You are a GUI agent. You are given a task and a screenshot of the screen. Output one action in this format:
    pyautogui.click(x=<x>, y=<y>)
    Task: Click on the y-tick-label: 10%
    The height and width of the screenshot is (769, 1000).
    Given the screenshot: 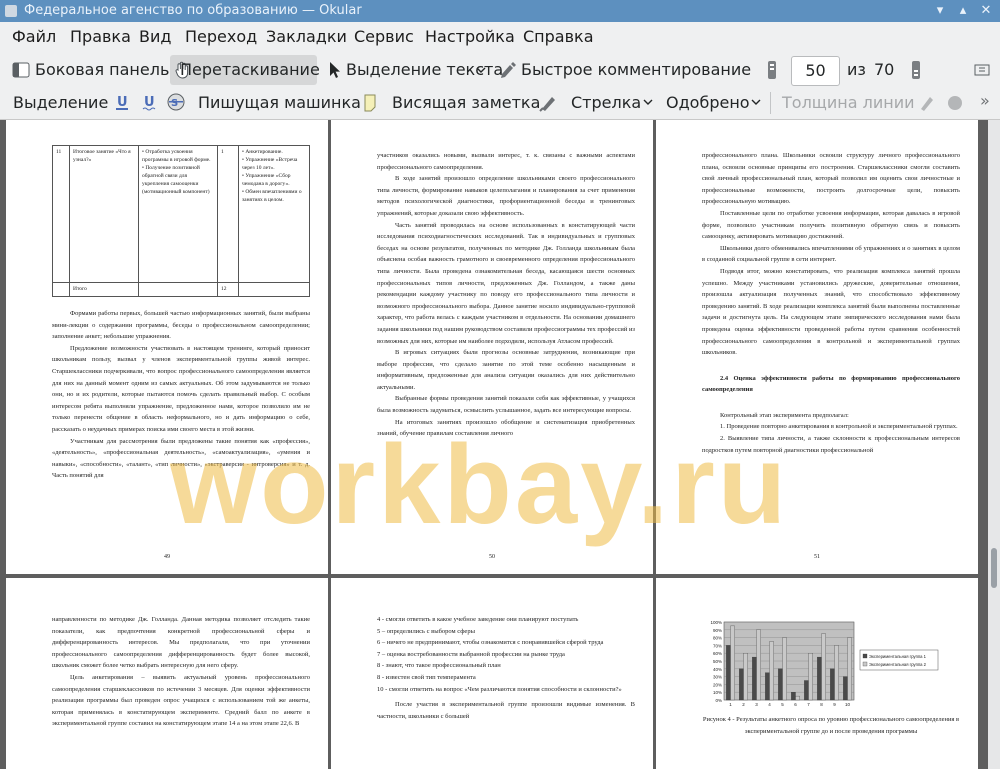 What is the action you would take?
    pyautogui.click(x=717, y=692)
    